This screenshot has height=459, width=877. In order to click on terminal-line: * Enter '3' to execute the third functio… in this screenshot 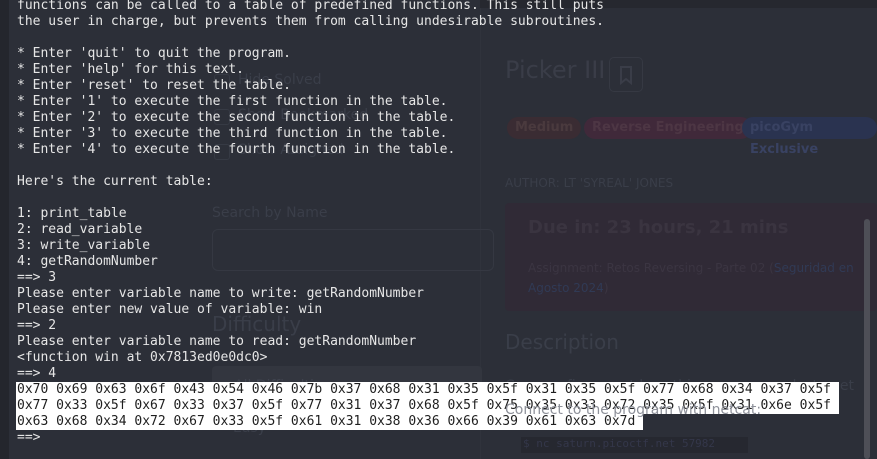, I will do `click(232, 133)`.